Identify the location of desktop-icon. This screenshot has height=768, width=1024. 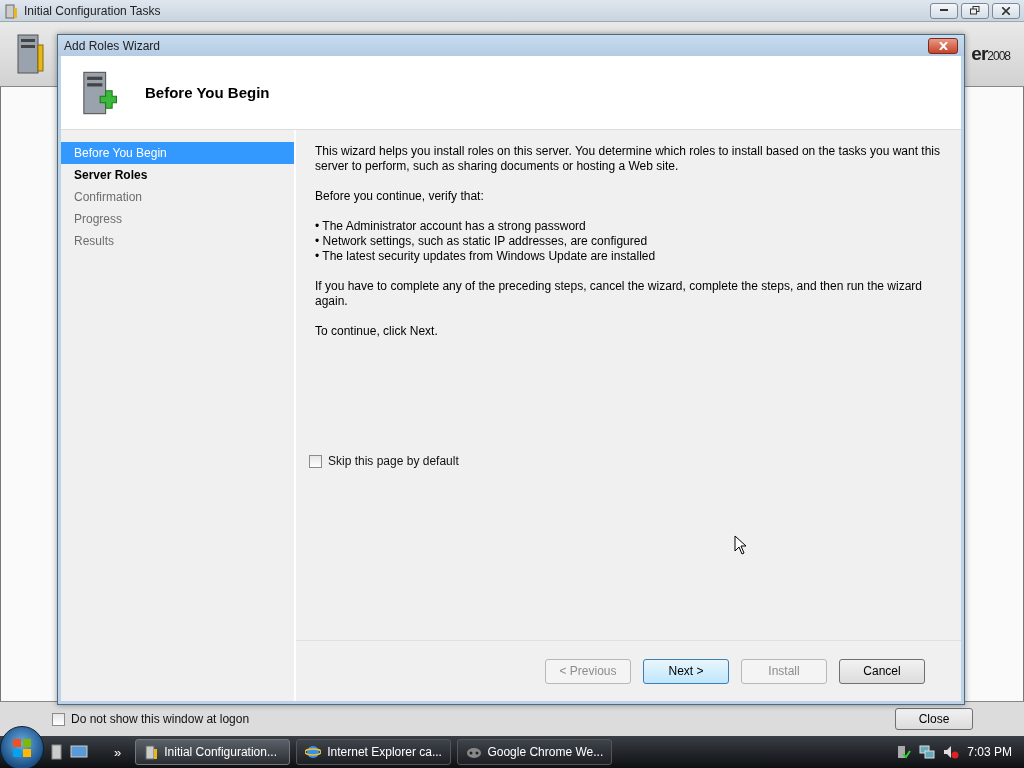
(79, 752).